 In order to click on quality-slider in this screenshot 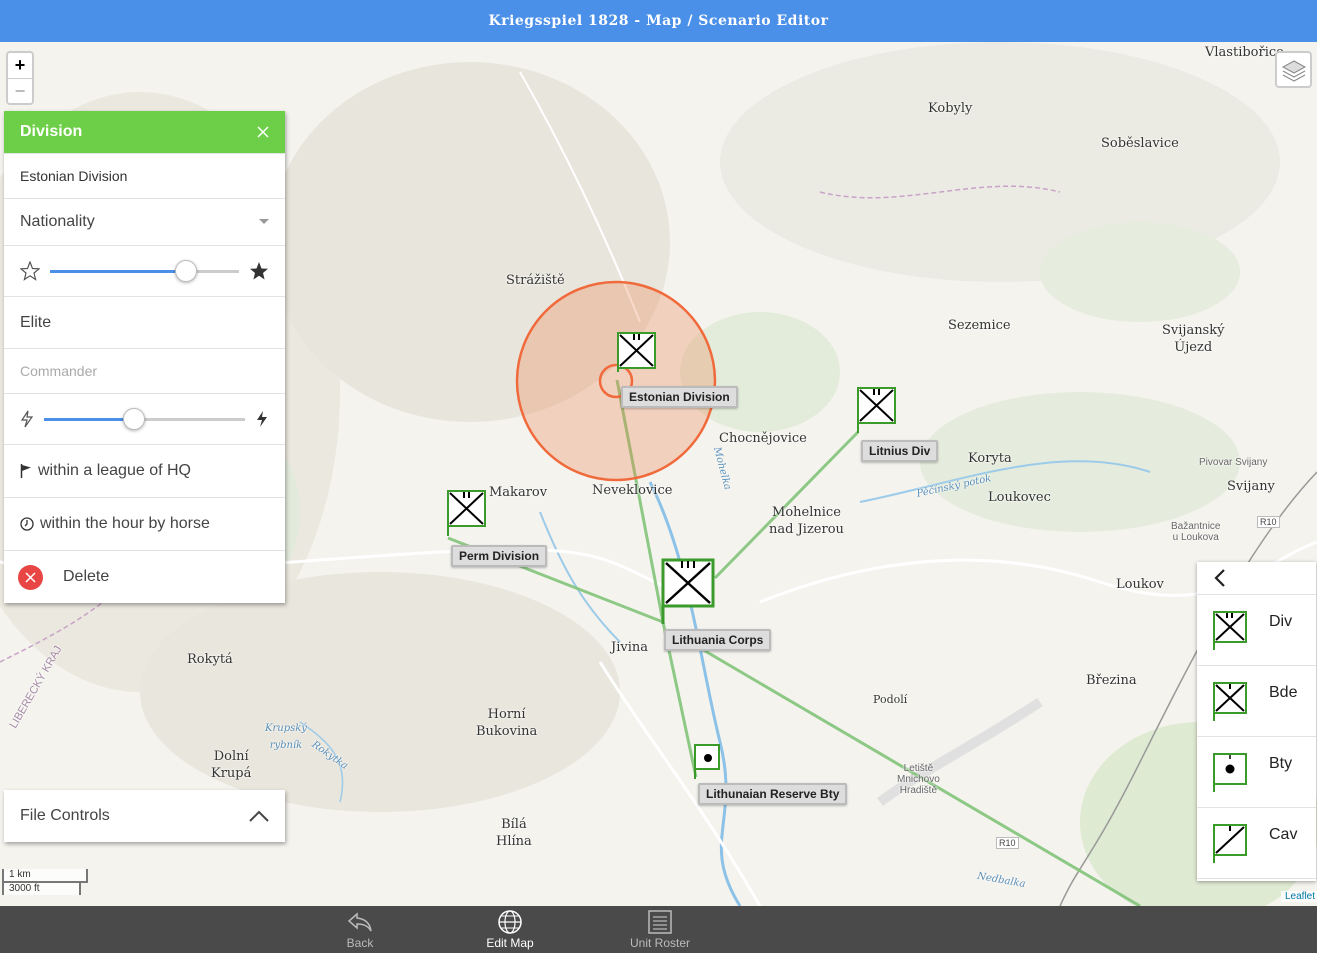, I will do `click(144, 270)`.